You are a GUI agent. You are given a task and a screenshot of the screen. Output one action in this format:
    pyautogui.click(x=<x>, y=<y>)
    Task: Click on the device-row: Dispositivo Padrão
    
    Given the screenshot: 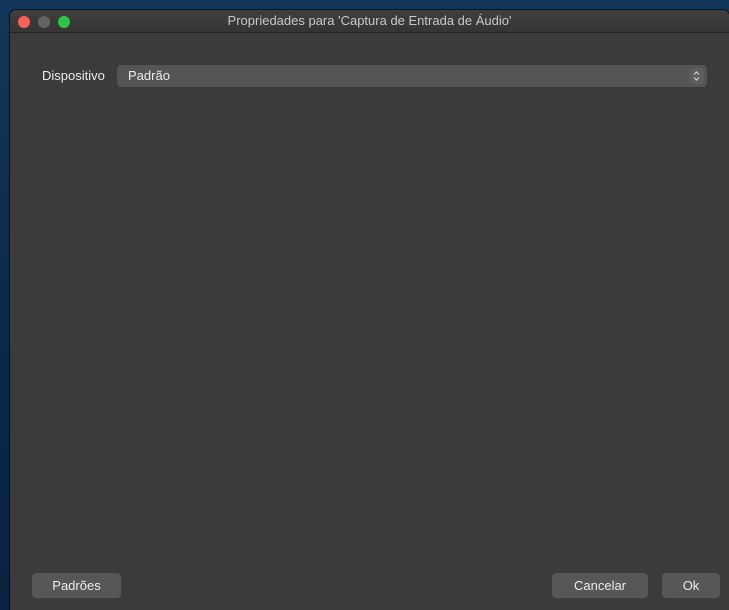 What is the action you would take?
    pyautogui.click(x=369, y=76)
    